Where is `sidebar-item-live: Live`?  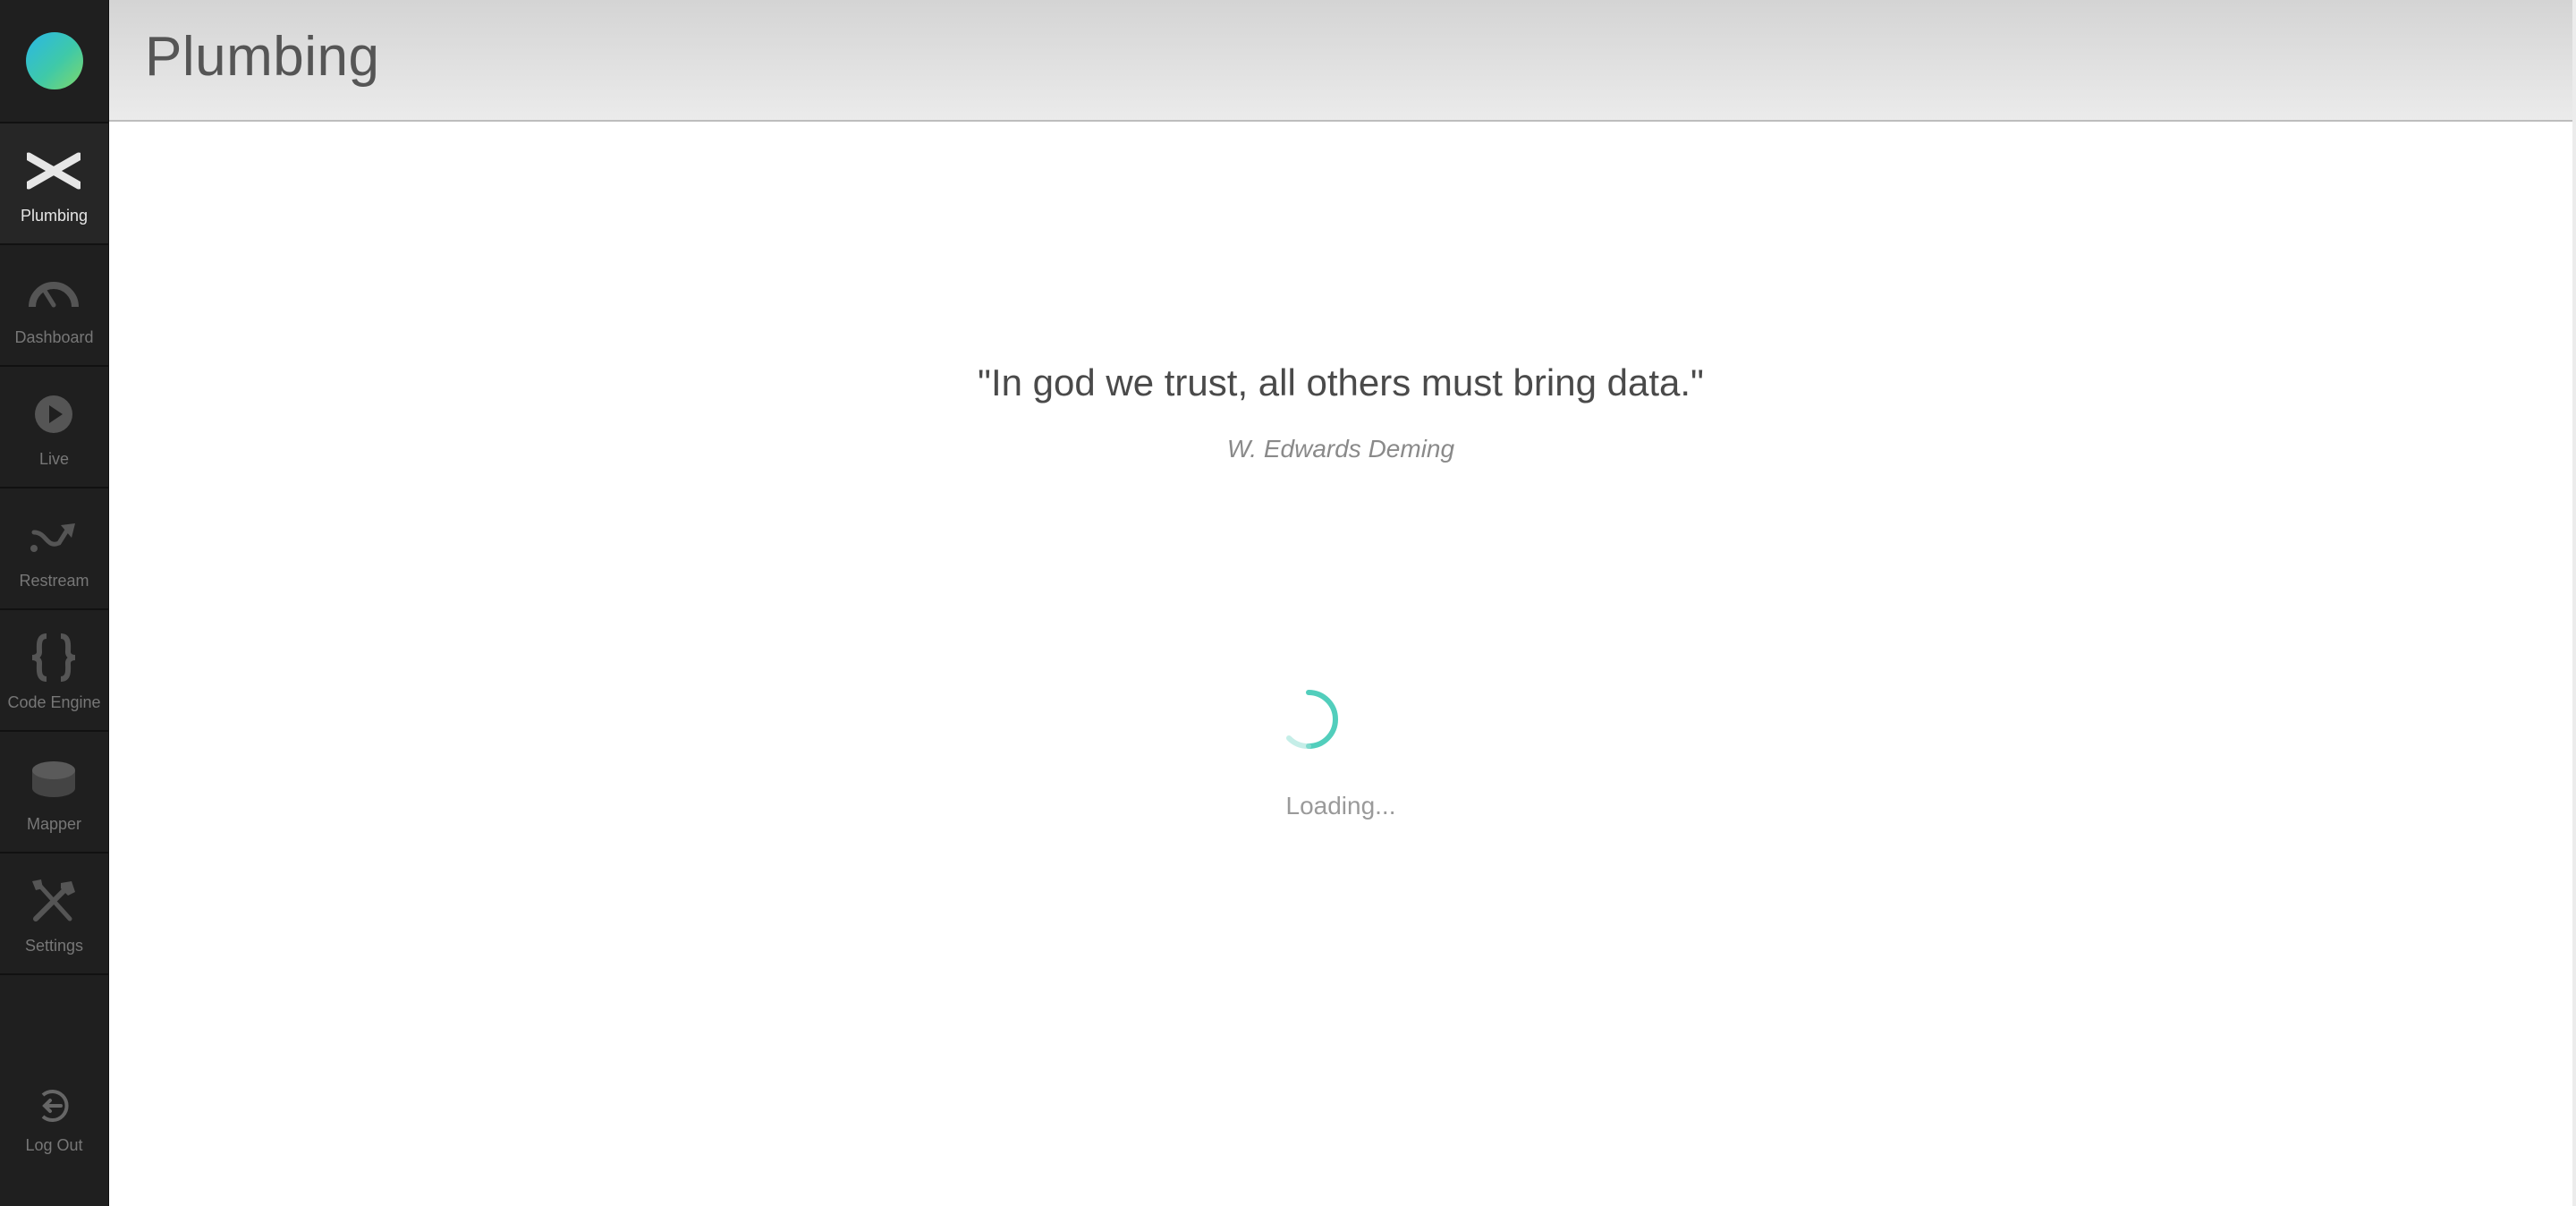 sidebar-item-live: Live is located at coordinates (54, 427).